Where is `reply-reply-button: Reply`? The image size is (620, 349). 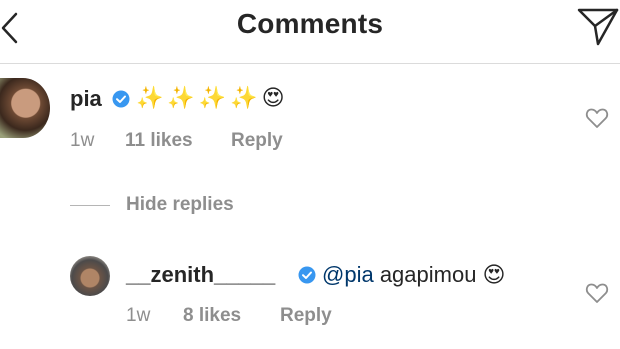
reply-reply-button: Reply is located at coordinates (306, 316).